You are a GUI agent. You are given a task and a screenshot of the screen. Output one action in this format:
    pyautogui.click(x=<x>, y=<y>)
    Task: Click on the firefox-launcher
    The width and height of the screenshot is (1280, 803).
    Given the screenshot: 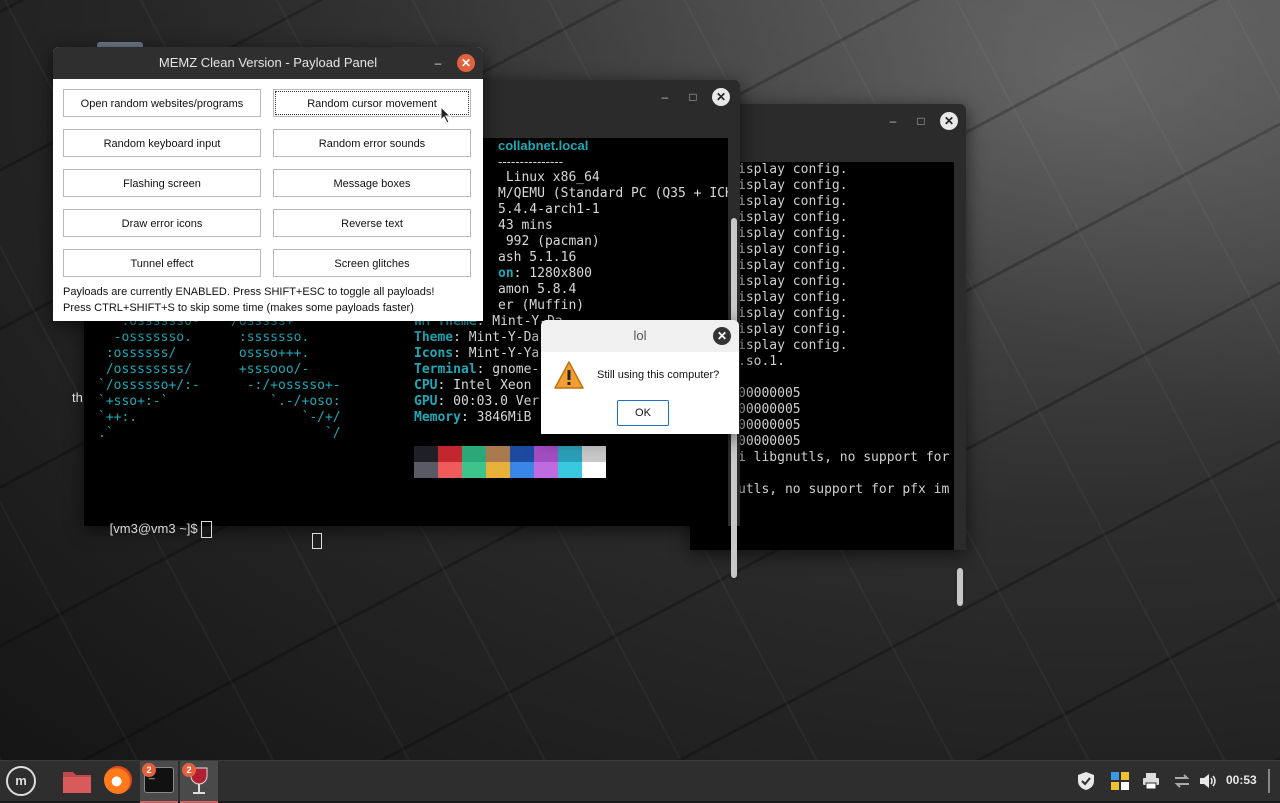 What is the action you would take?
    pyautogui.click(x=119, y=781)
    